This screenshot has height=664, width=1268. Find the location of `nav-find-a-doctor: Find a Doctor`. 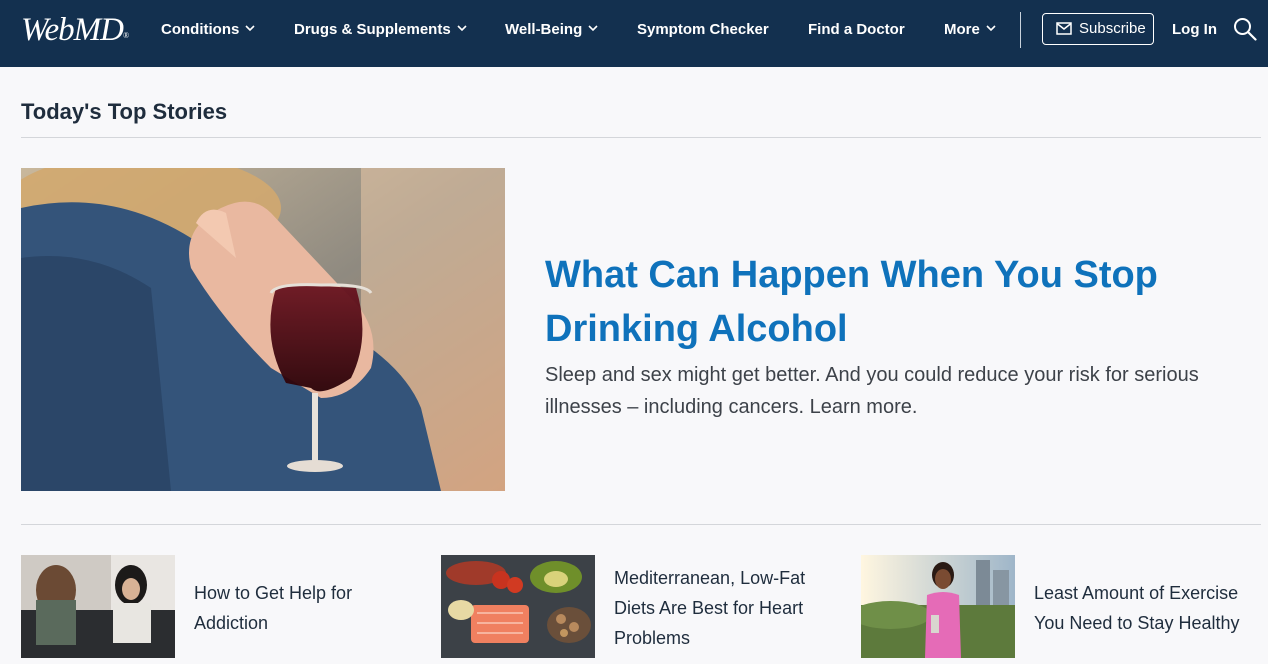

nav-find-a-doctor: Find a Doctor is located at coordinates (856, 30).